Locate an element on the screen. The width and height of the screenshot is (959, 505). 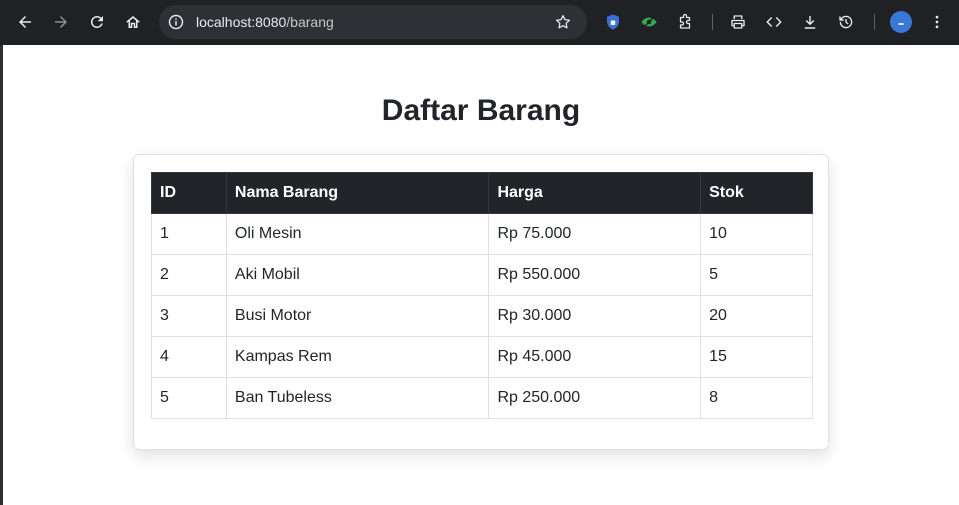
header-harga: Harga is located at coordinates (595, 193).